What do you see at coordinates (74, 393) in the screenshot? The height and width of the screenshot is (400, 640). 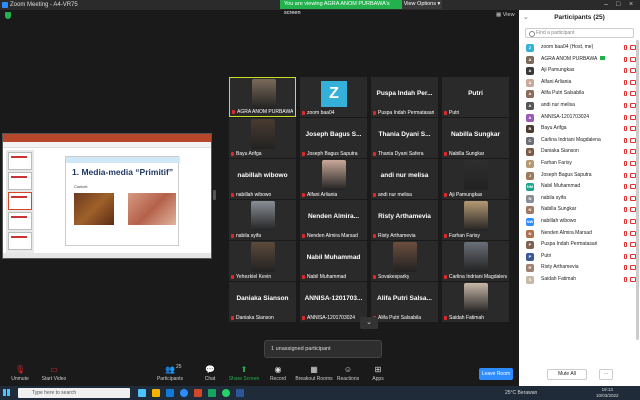 I see `taskbar-search-input: Type here to search` at bounding box center [74, 393].